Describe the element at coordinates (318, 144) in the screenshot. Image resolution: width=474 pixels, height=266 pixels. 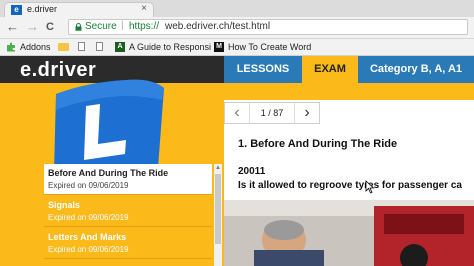
I see `section-title: 1. Before And During The Ride` at that location.